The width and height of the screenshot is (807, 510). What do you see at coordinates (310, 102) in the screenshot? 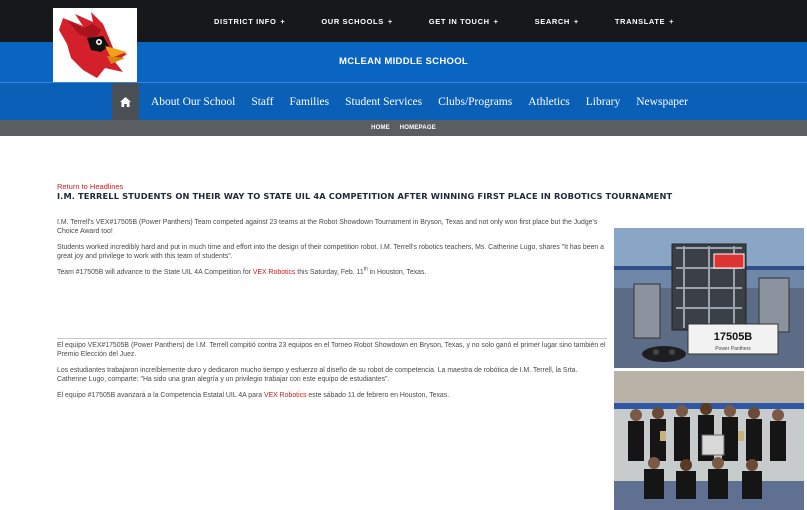
I see `nav-families: Families` at bounding box center [310, 102].